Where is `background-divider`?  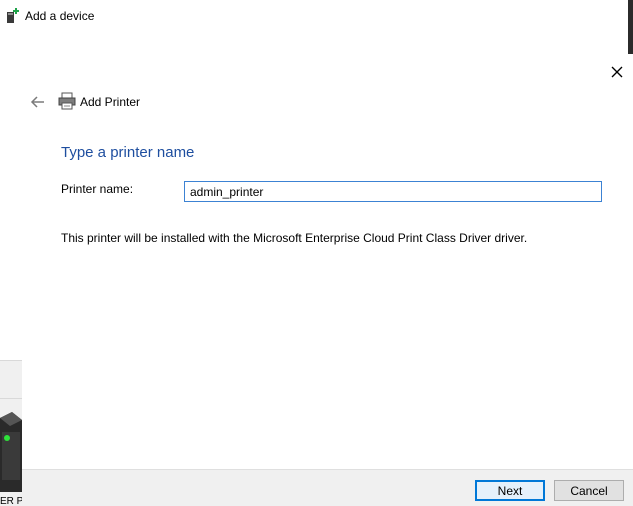 background-divider is located at coordinates (11, 398).